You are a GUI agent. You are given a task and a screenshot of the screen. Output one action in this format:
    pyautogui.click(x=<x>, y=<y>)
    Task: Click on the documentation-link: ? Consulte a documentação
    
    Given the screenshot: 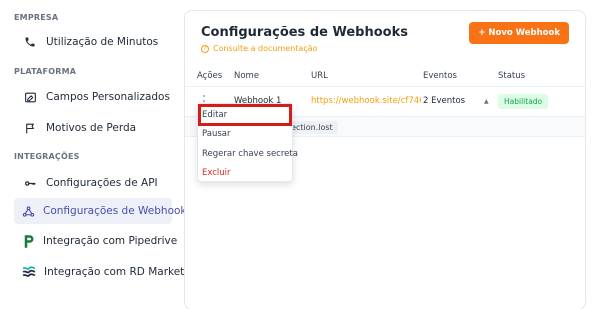 What is the action you would take?
    pyautogui.click(x=259, y=48)
    